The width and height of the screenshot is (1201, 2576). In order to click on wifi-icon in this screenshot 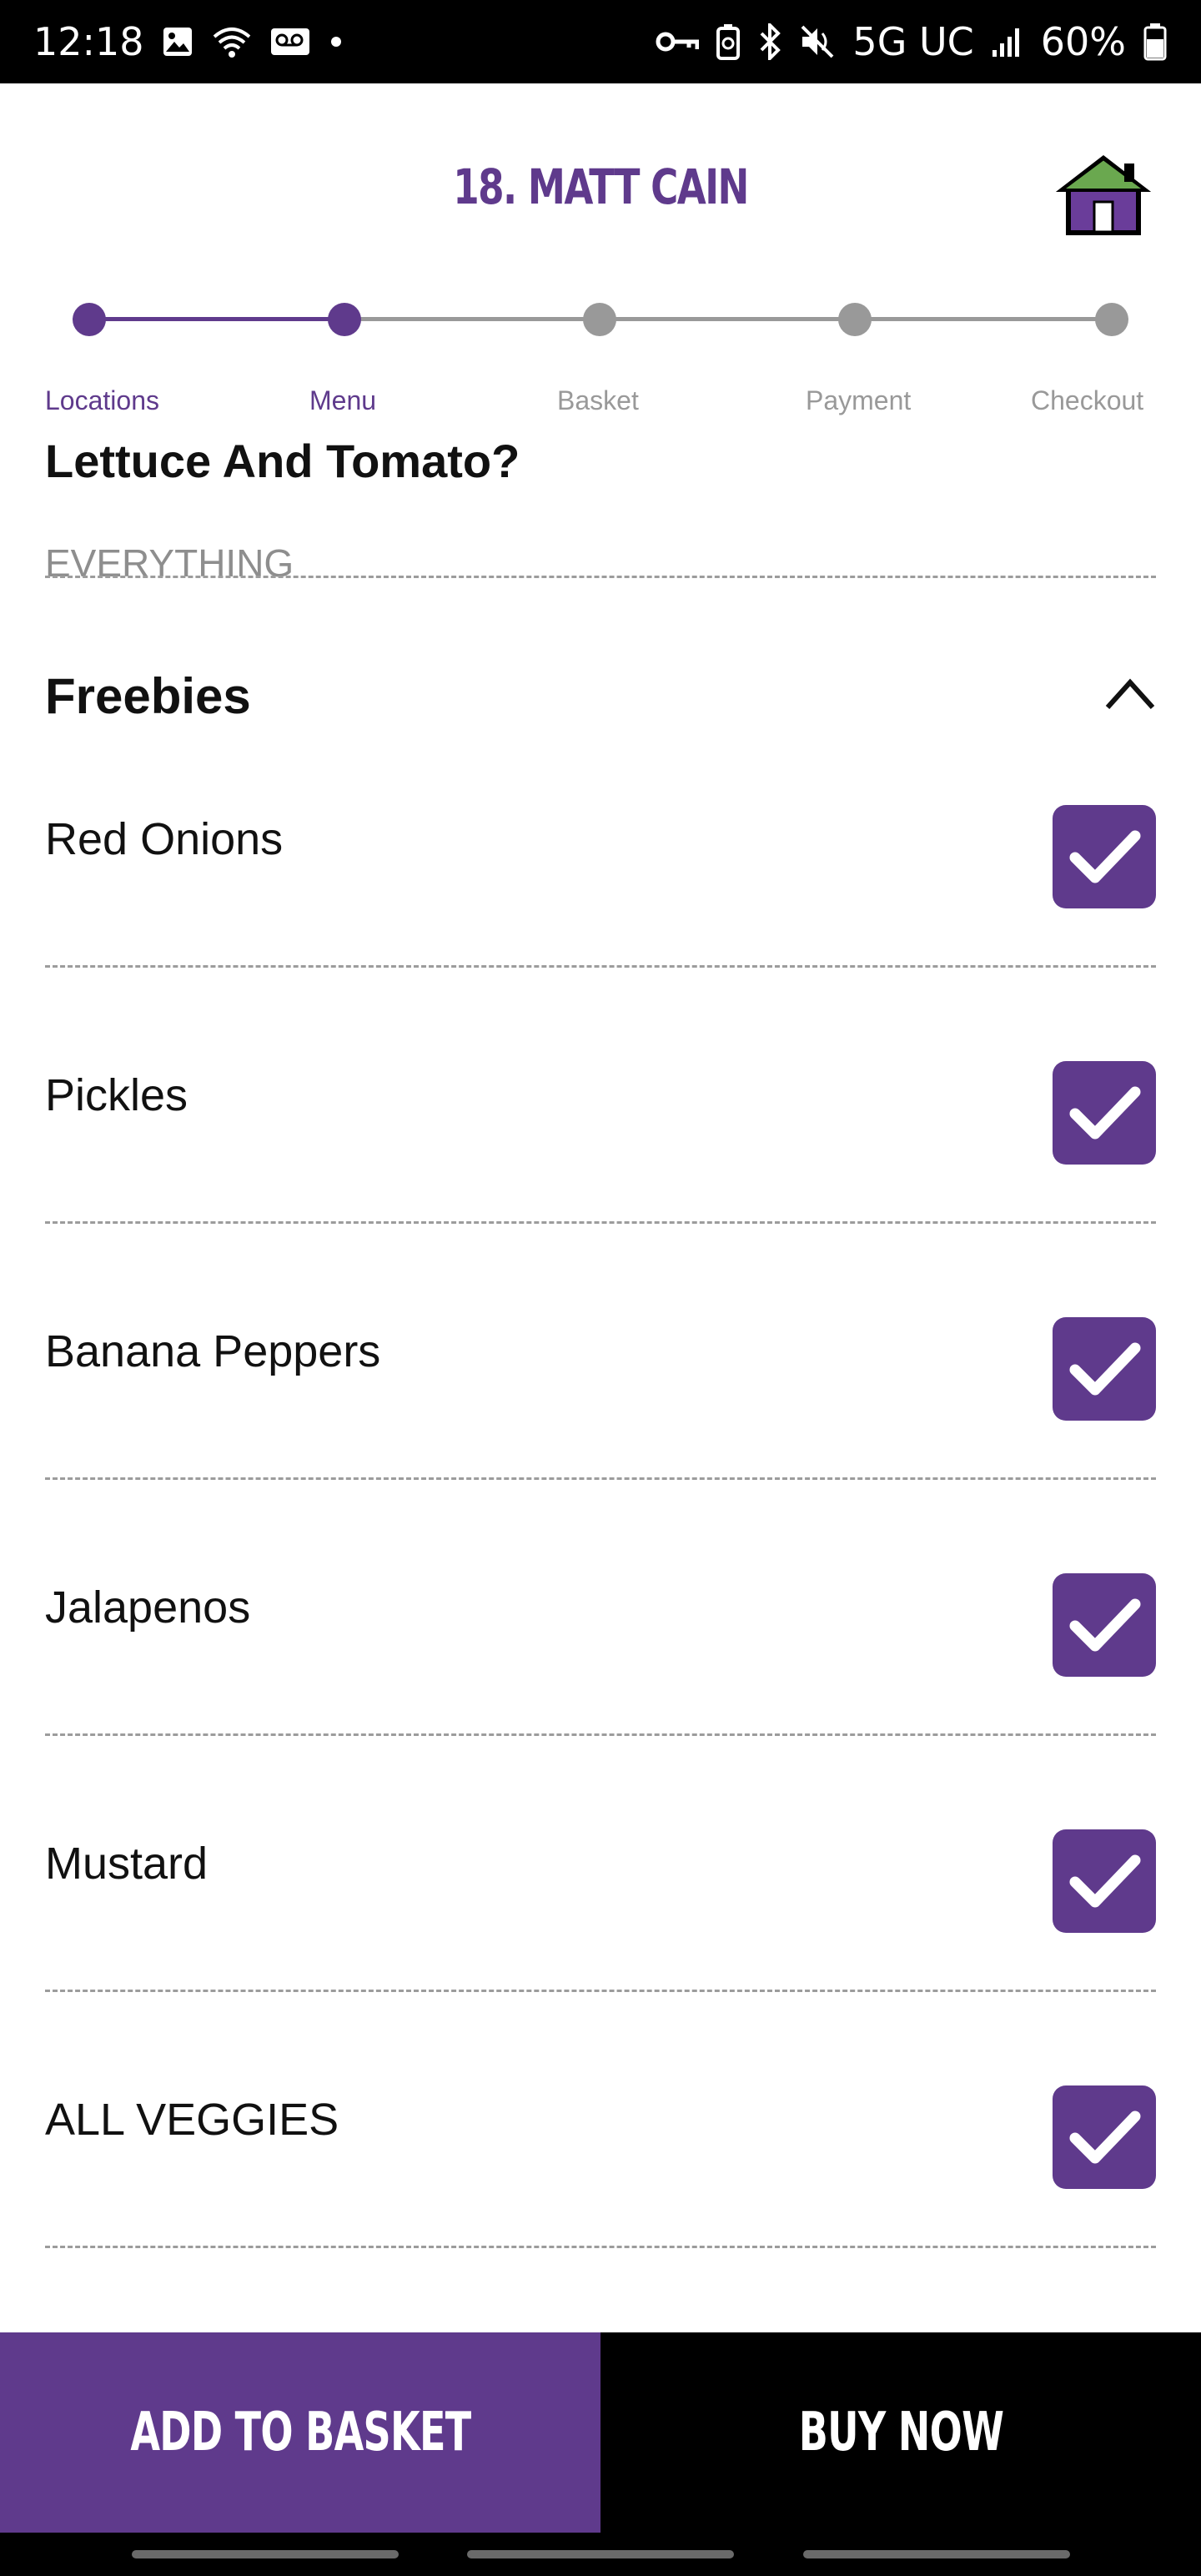, I will do `click(232, 41)`.